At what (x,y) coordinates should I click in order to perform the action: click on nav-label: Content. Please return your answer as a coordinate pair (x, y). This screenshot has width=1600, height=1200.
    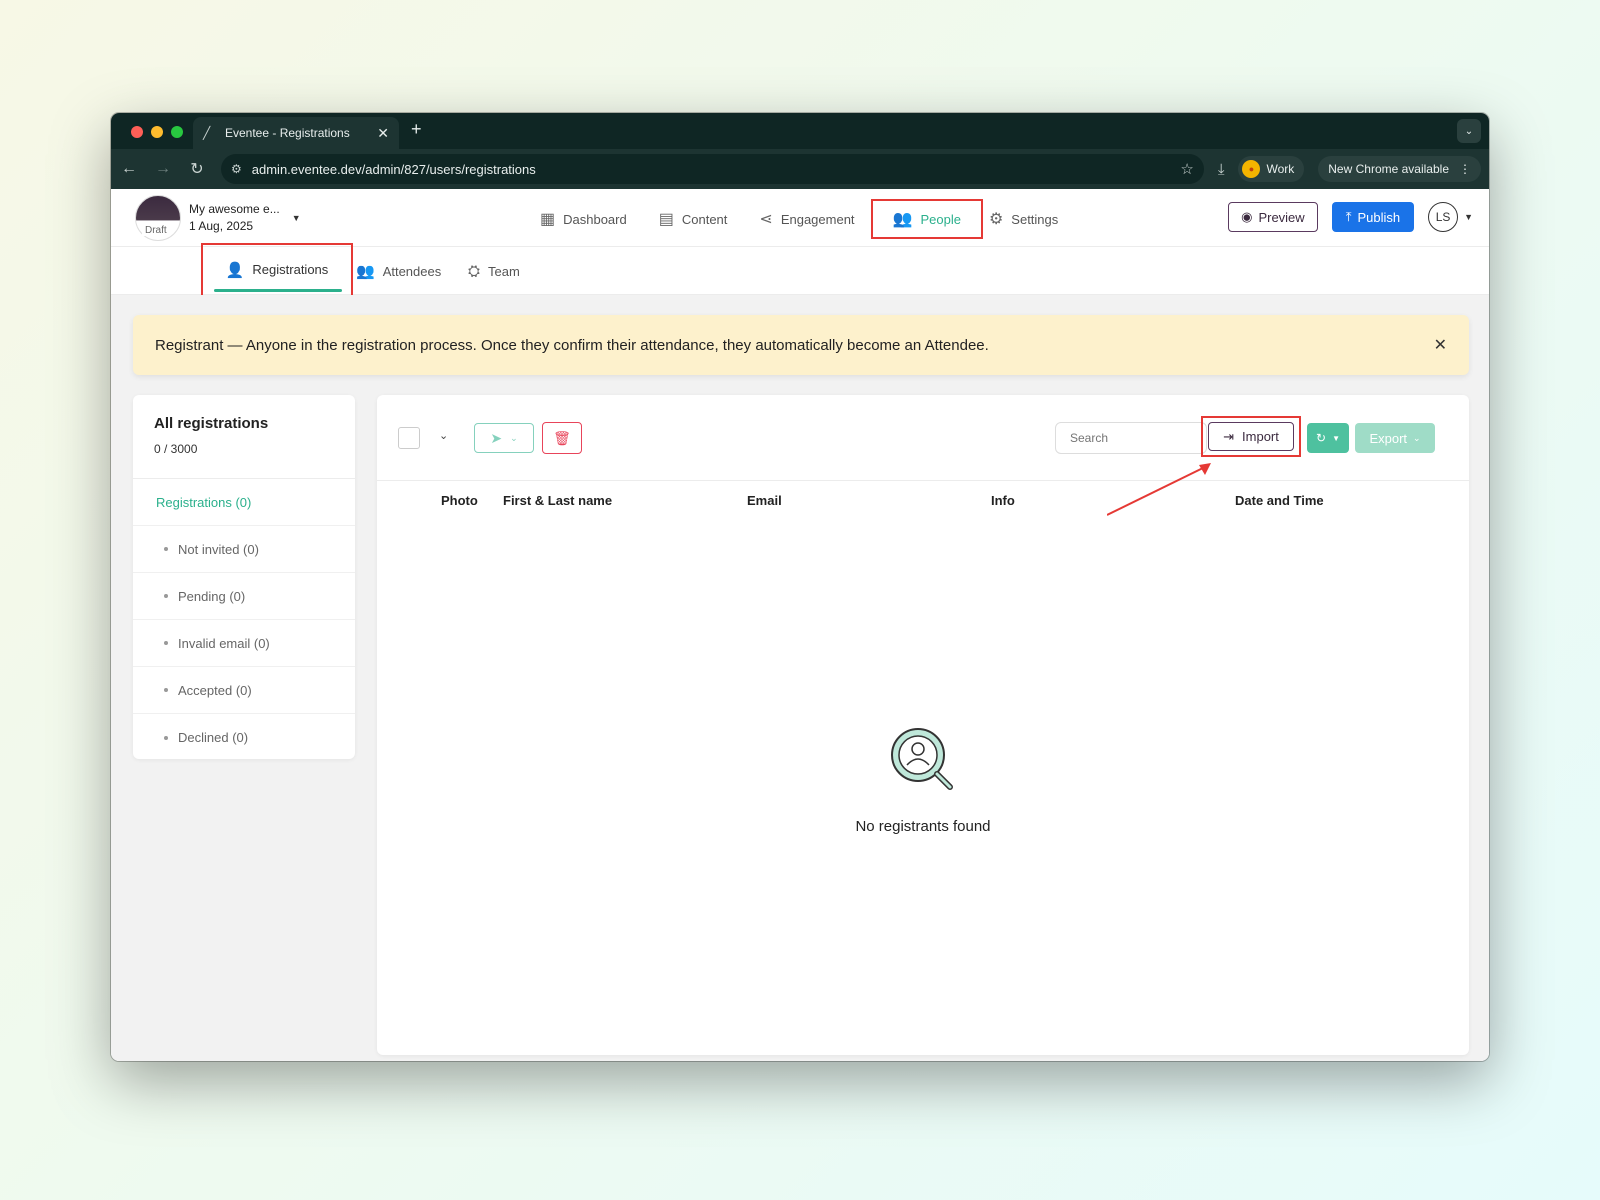
    Looking at the image, I should click on (704, 219).